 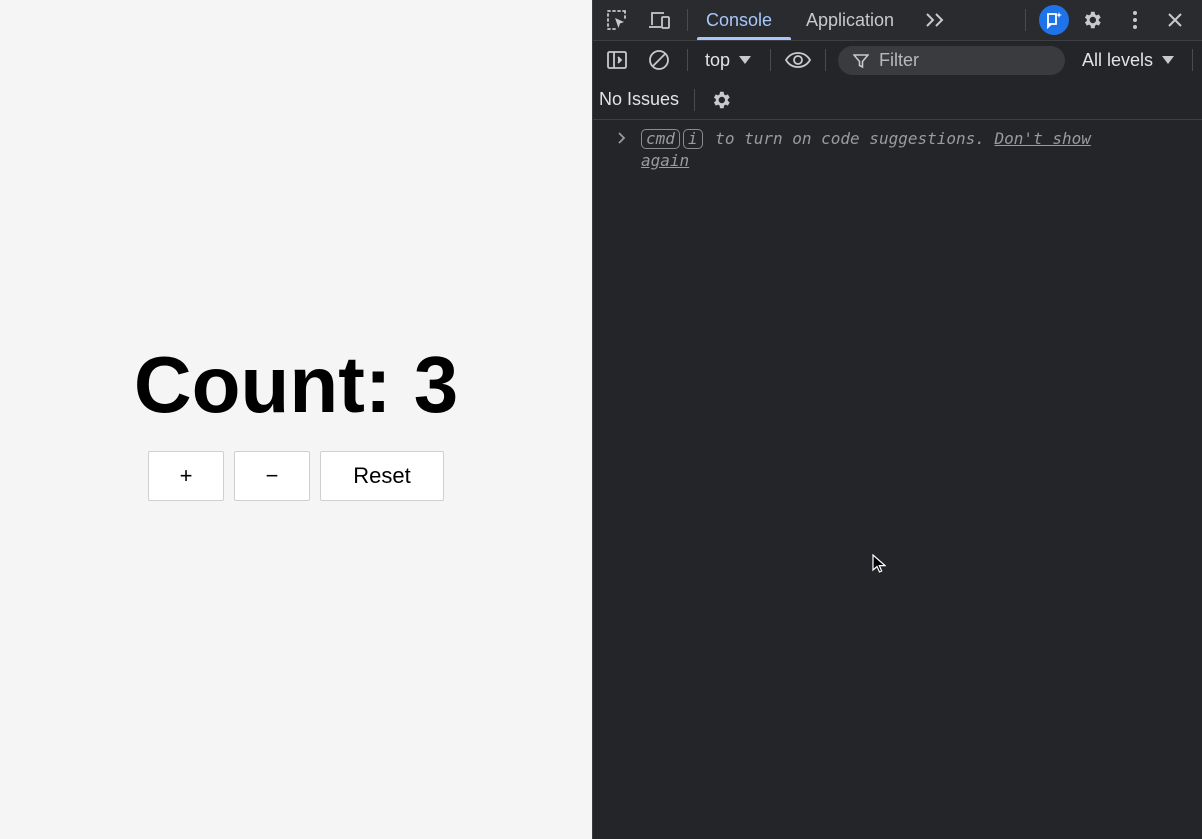 What do you see at coordinates (1175, 20) in the screenshot?
I see `close-icon` at bounding box center [1175, 20].